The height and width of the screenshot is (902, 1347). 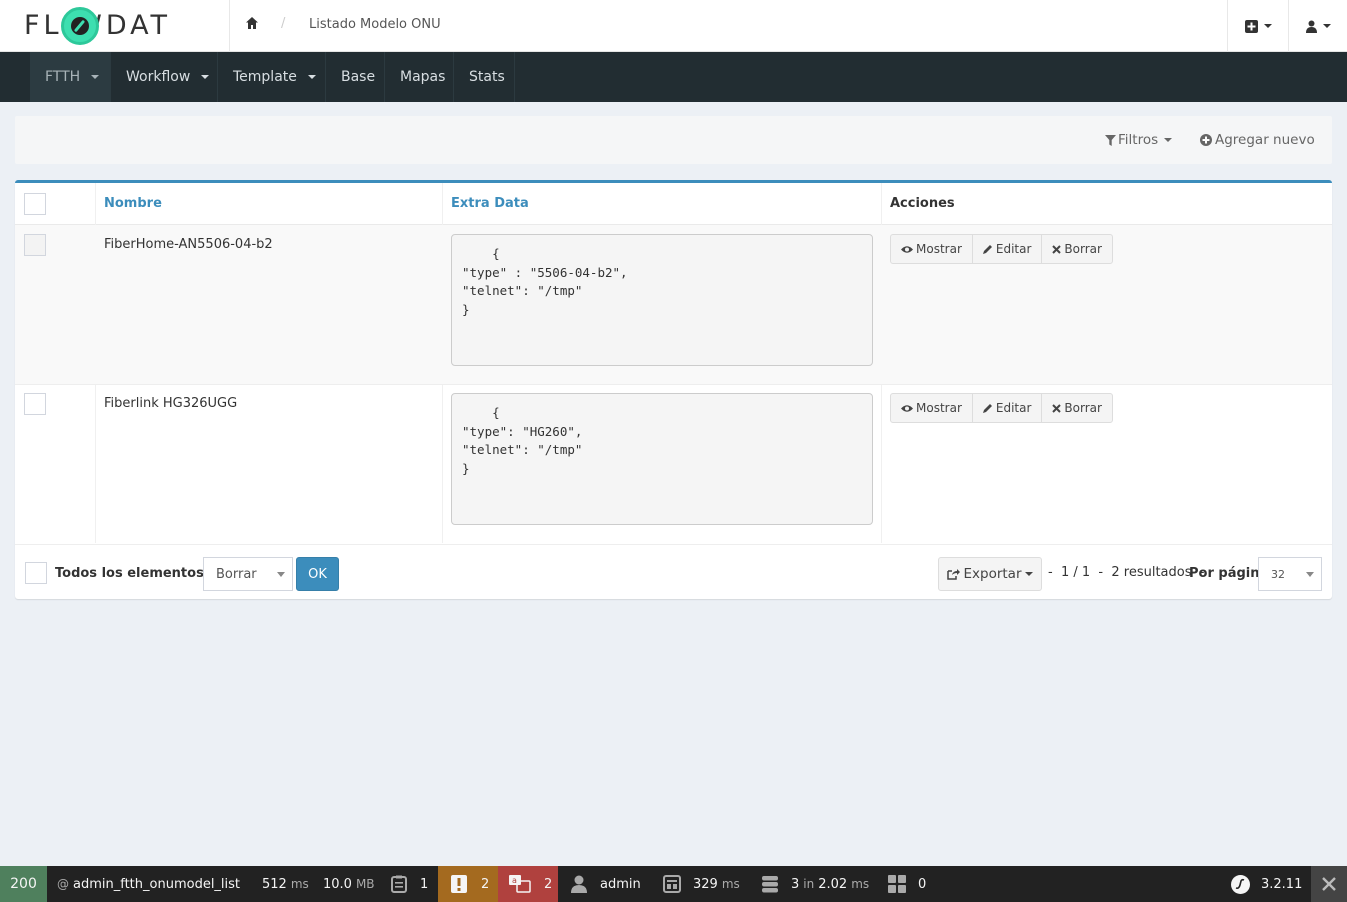 I want to click on at-sign: @, so click(x=63, y=884).